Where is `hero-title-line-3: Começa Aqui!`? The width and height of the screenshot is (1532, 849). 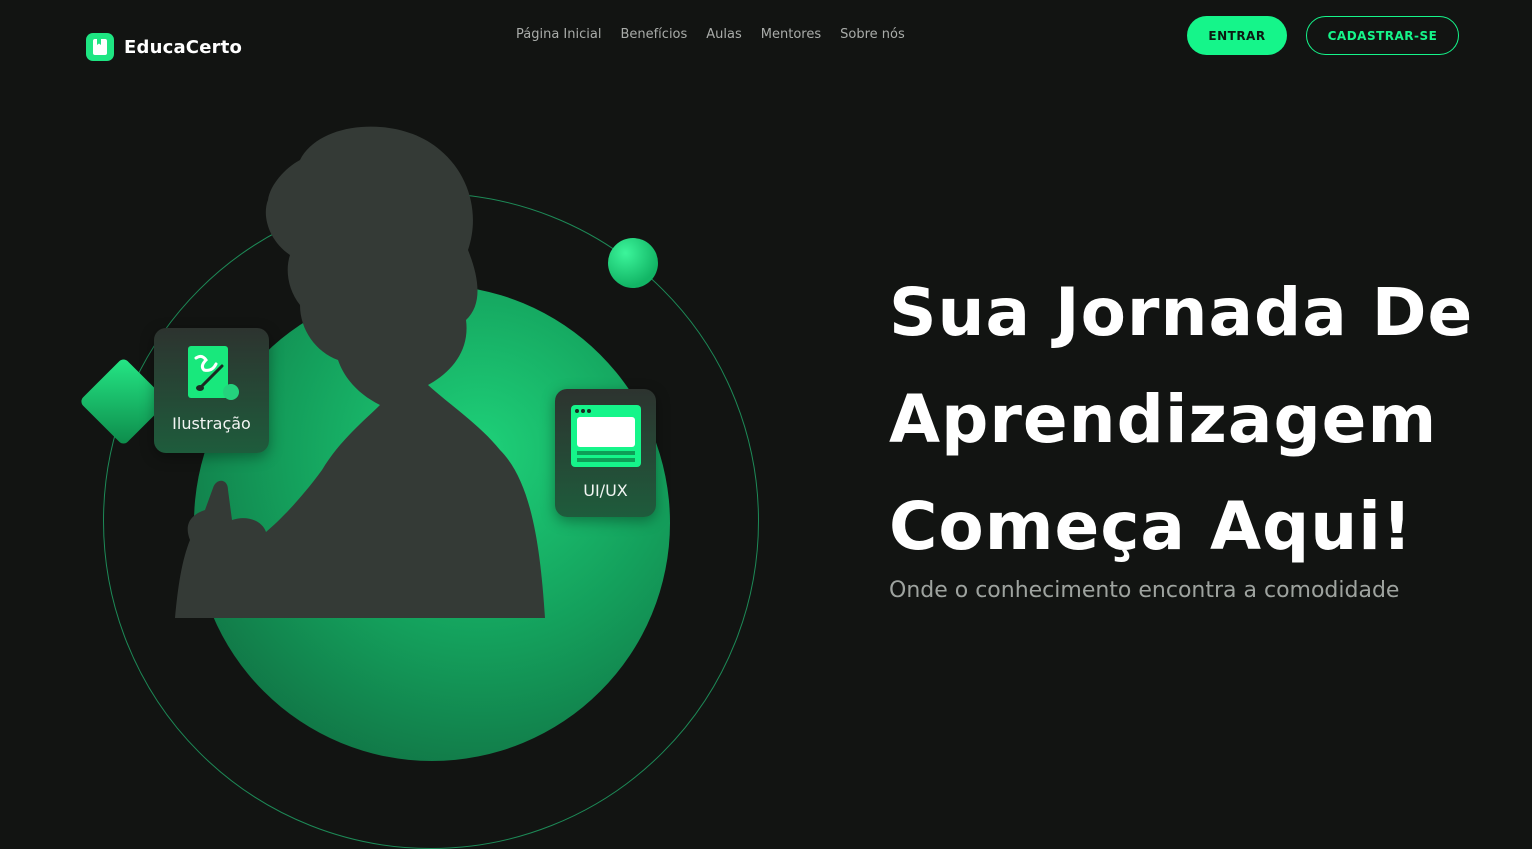
hero-title-line-3: Começa Aqui! is located at coordinates (1151, 526).